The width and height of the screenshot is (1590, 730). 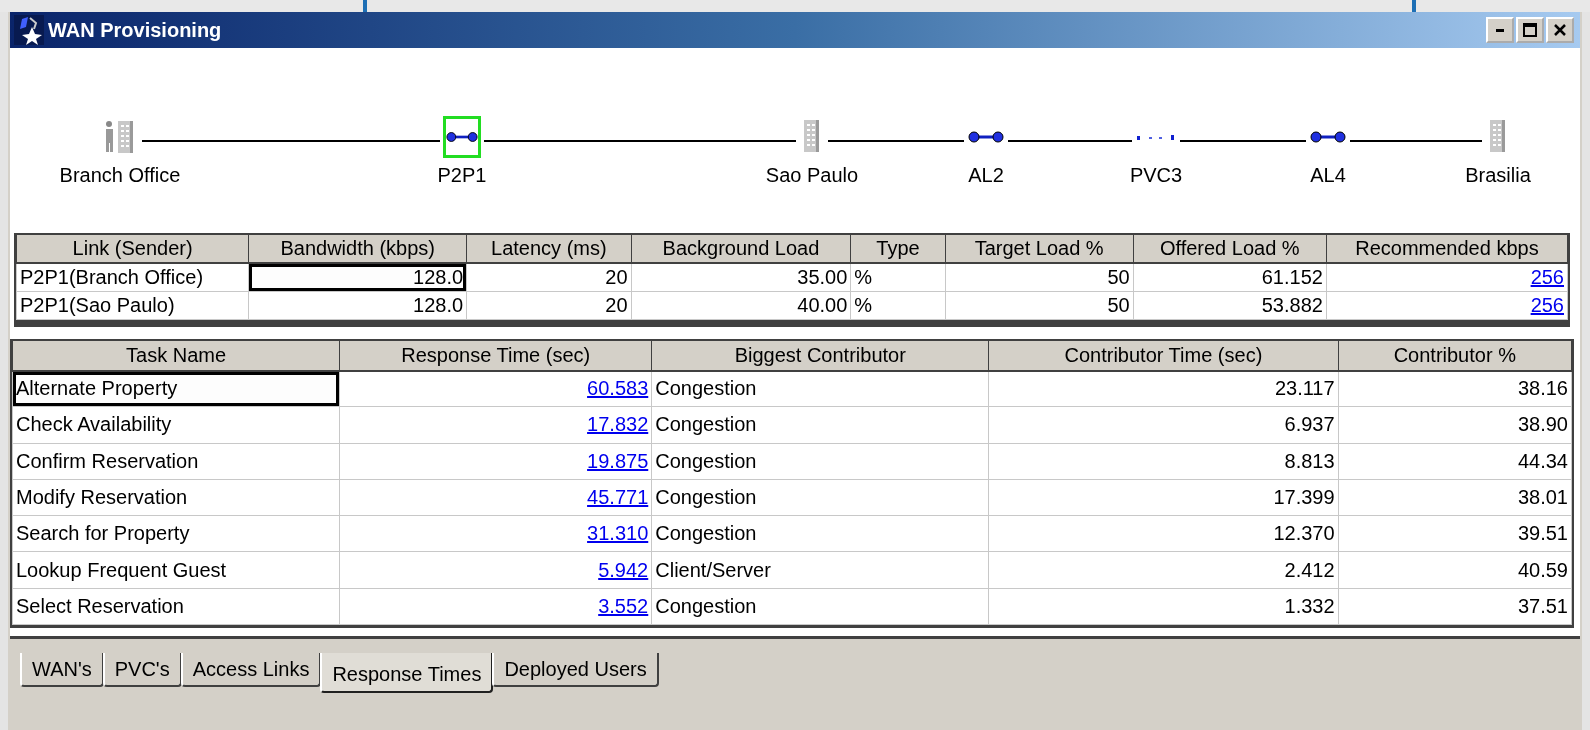 I want to click on table-cell: 12.370, so click(x=1163, y=533).